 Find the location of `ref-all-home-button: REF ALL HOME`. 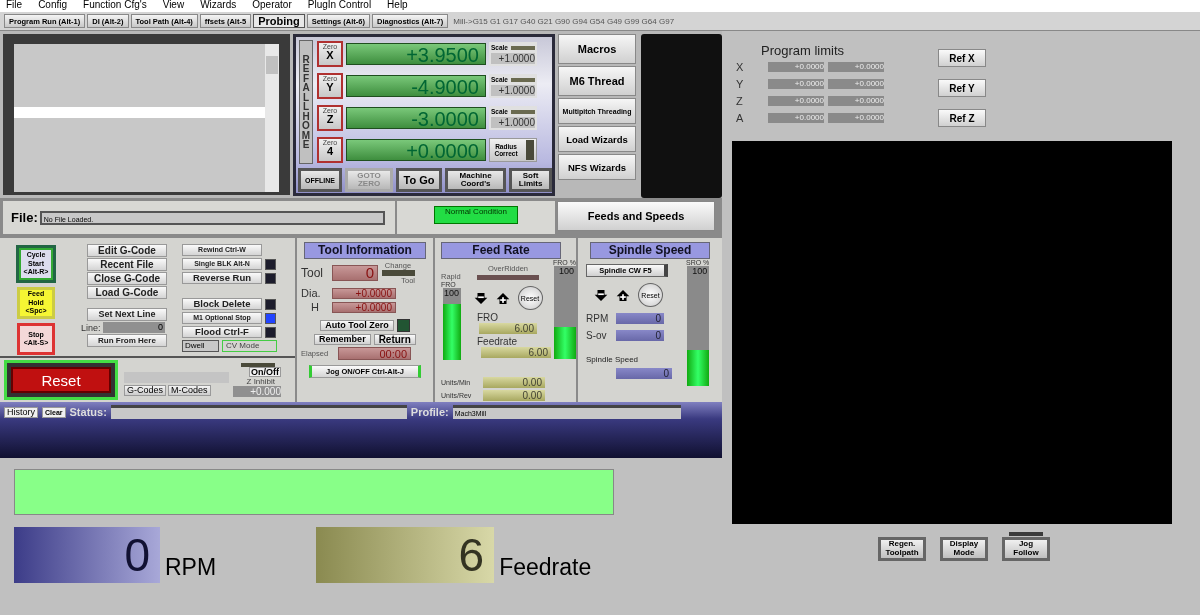

ref-all-home-button: REF ALL HOME is located at coordinates (306, 102).